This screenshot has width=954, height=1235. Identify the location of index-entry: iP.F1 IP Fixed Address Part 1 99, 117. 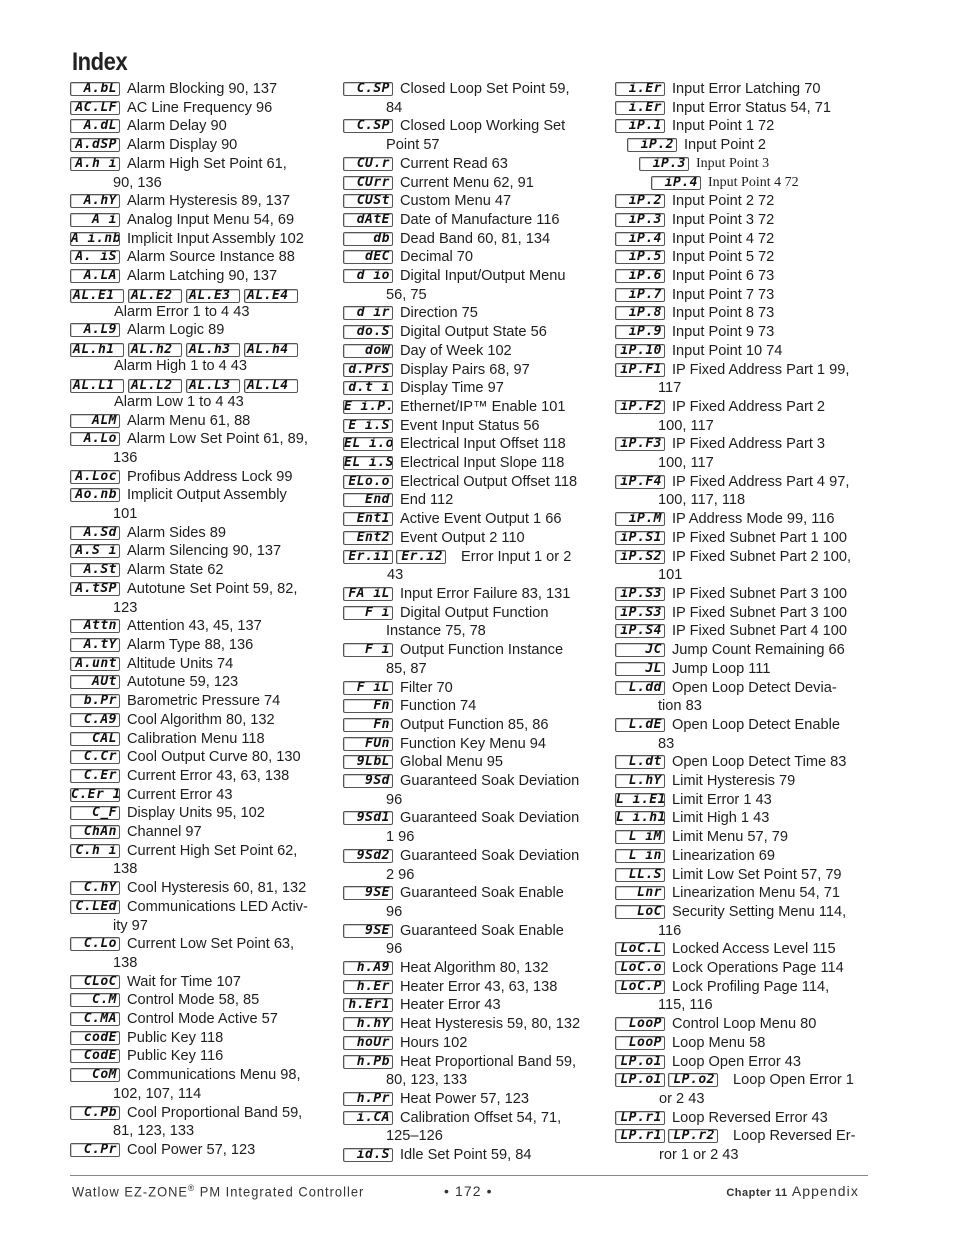
(749, 379).